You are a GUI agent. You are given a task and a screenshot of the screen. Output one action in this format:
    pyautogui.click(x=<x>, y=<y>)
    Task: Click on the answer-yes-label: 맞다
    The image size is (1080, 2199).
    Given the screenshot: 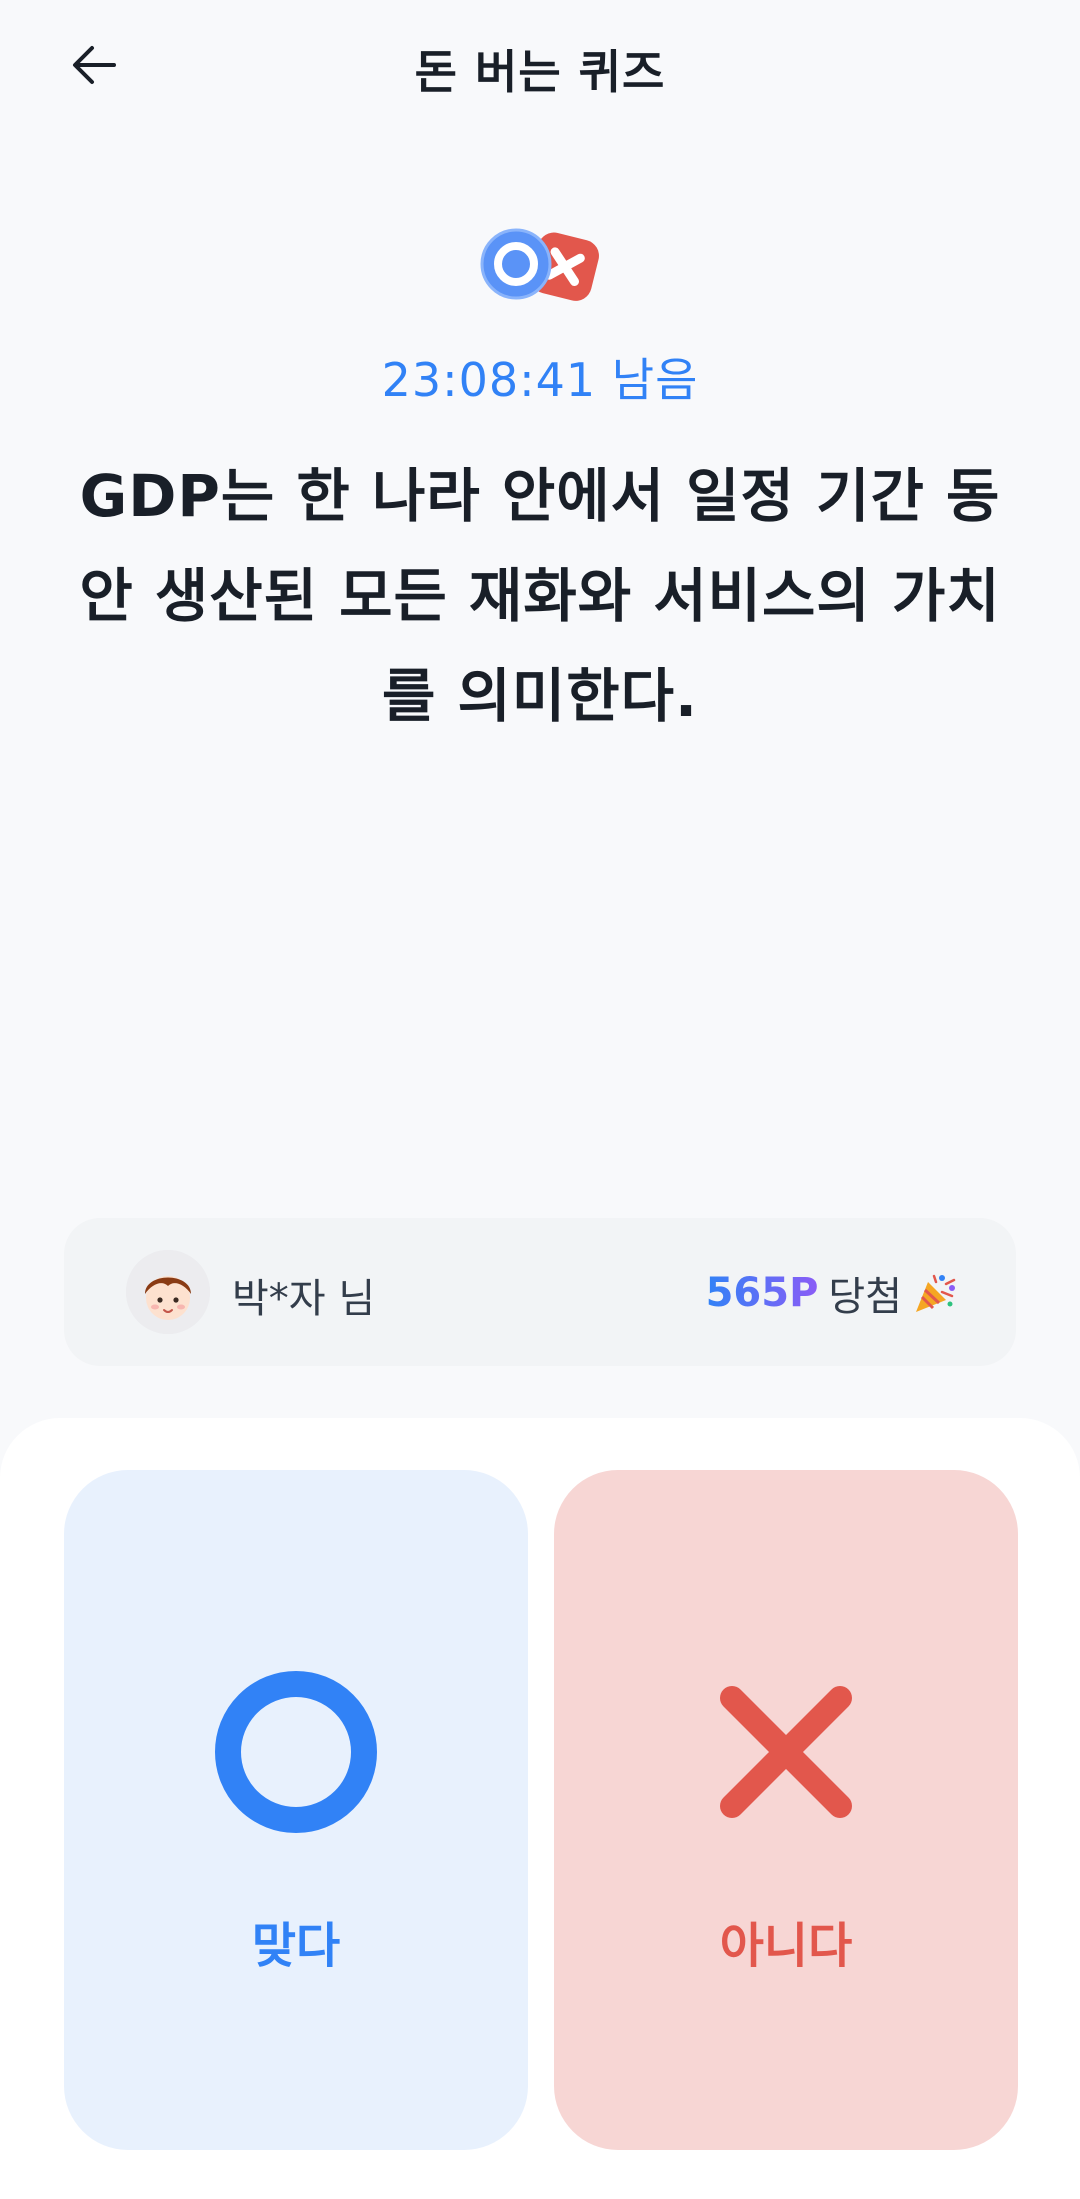 What is the action you would take?
    pyautogui.click(x=296, y=1946)
    